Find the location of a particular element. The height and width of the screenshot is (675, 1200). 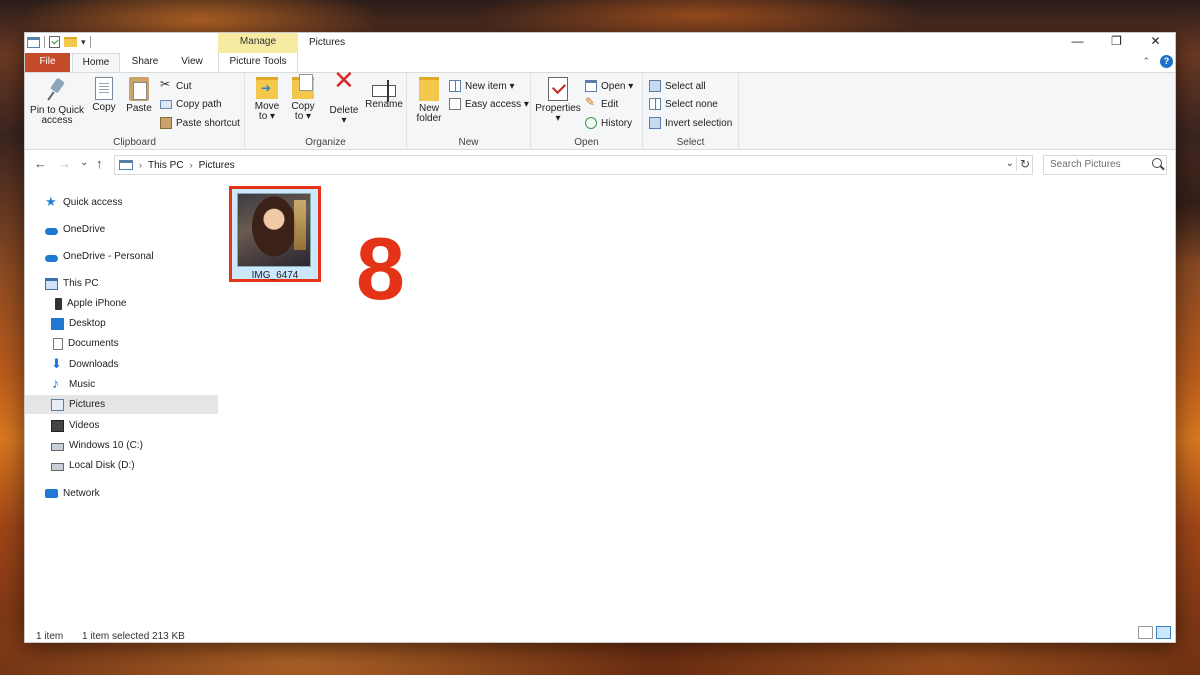

close-button: ✕ is located at coordinates (1155, 42).